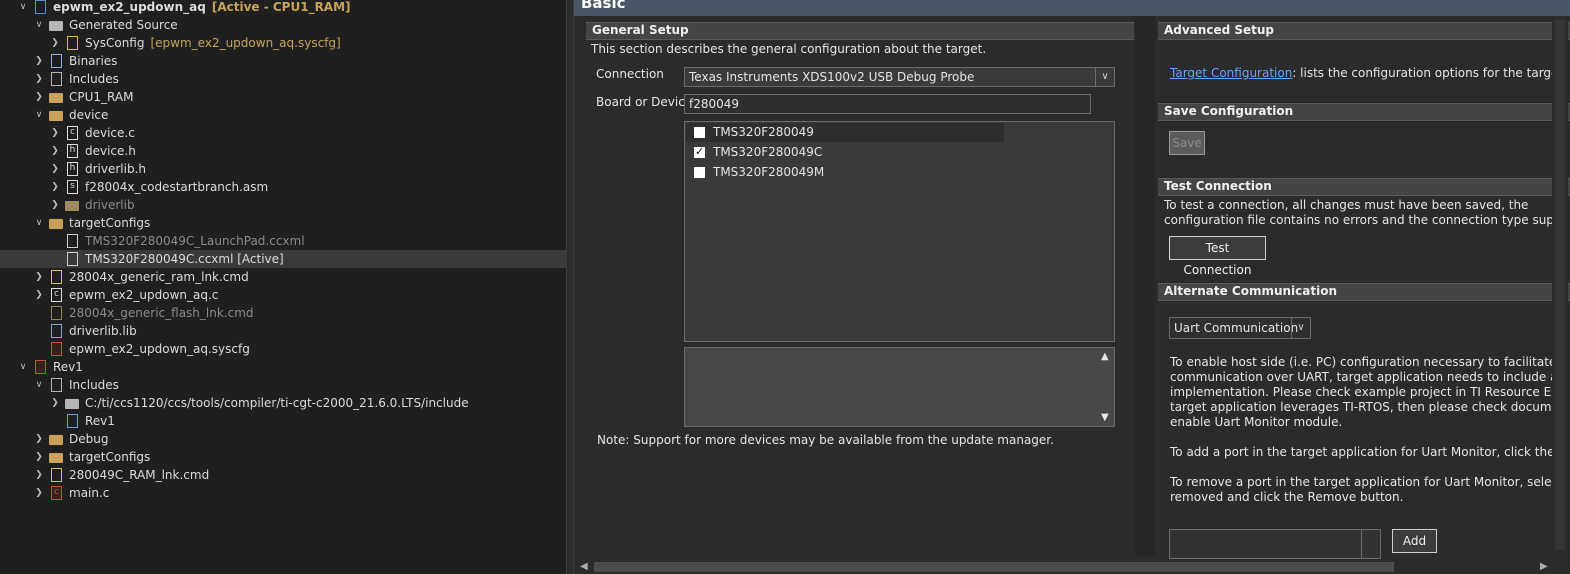  I want to click on tree-item: ∨ device, so click(283, 115).